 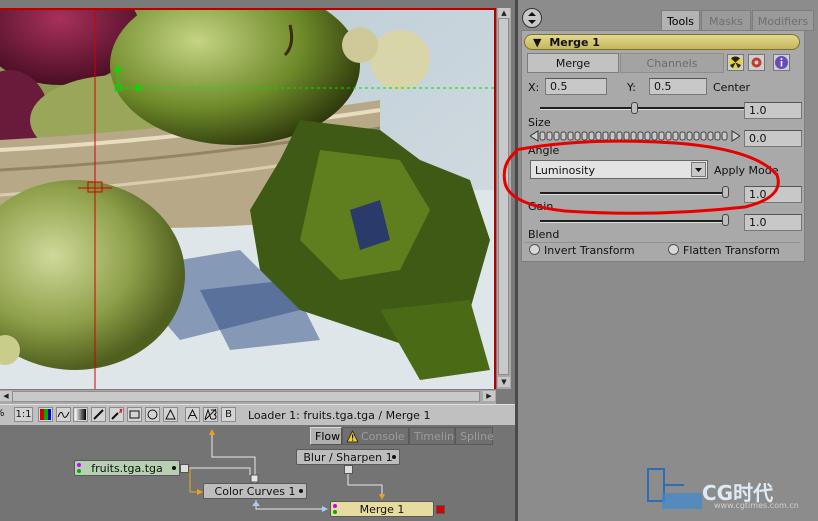 What do you see at coordinates (2, 414) in the screenshot?
I see `zoom-percent-button: %` at bounding box center [2, 414].